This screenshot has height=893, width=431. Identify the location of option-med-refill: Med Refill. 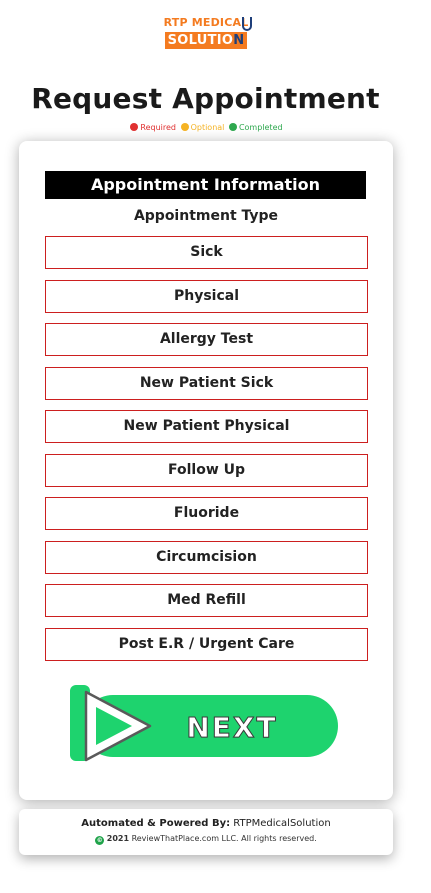
(206, 600).